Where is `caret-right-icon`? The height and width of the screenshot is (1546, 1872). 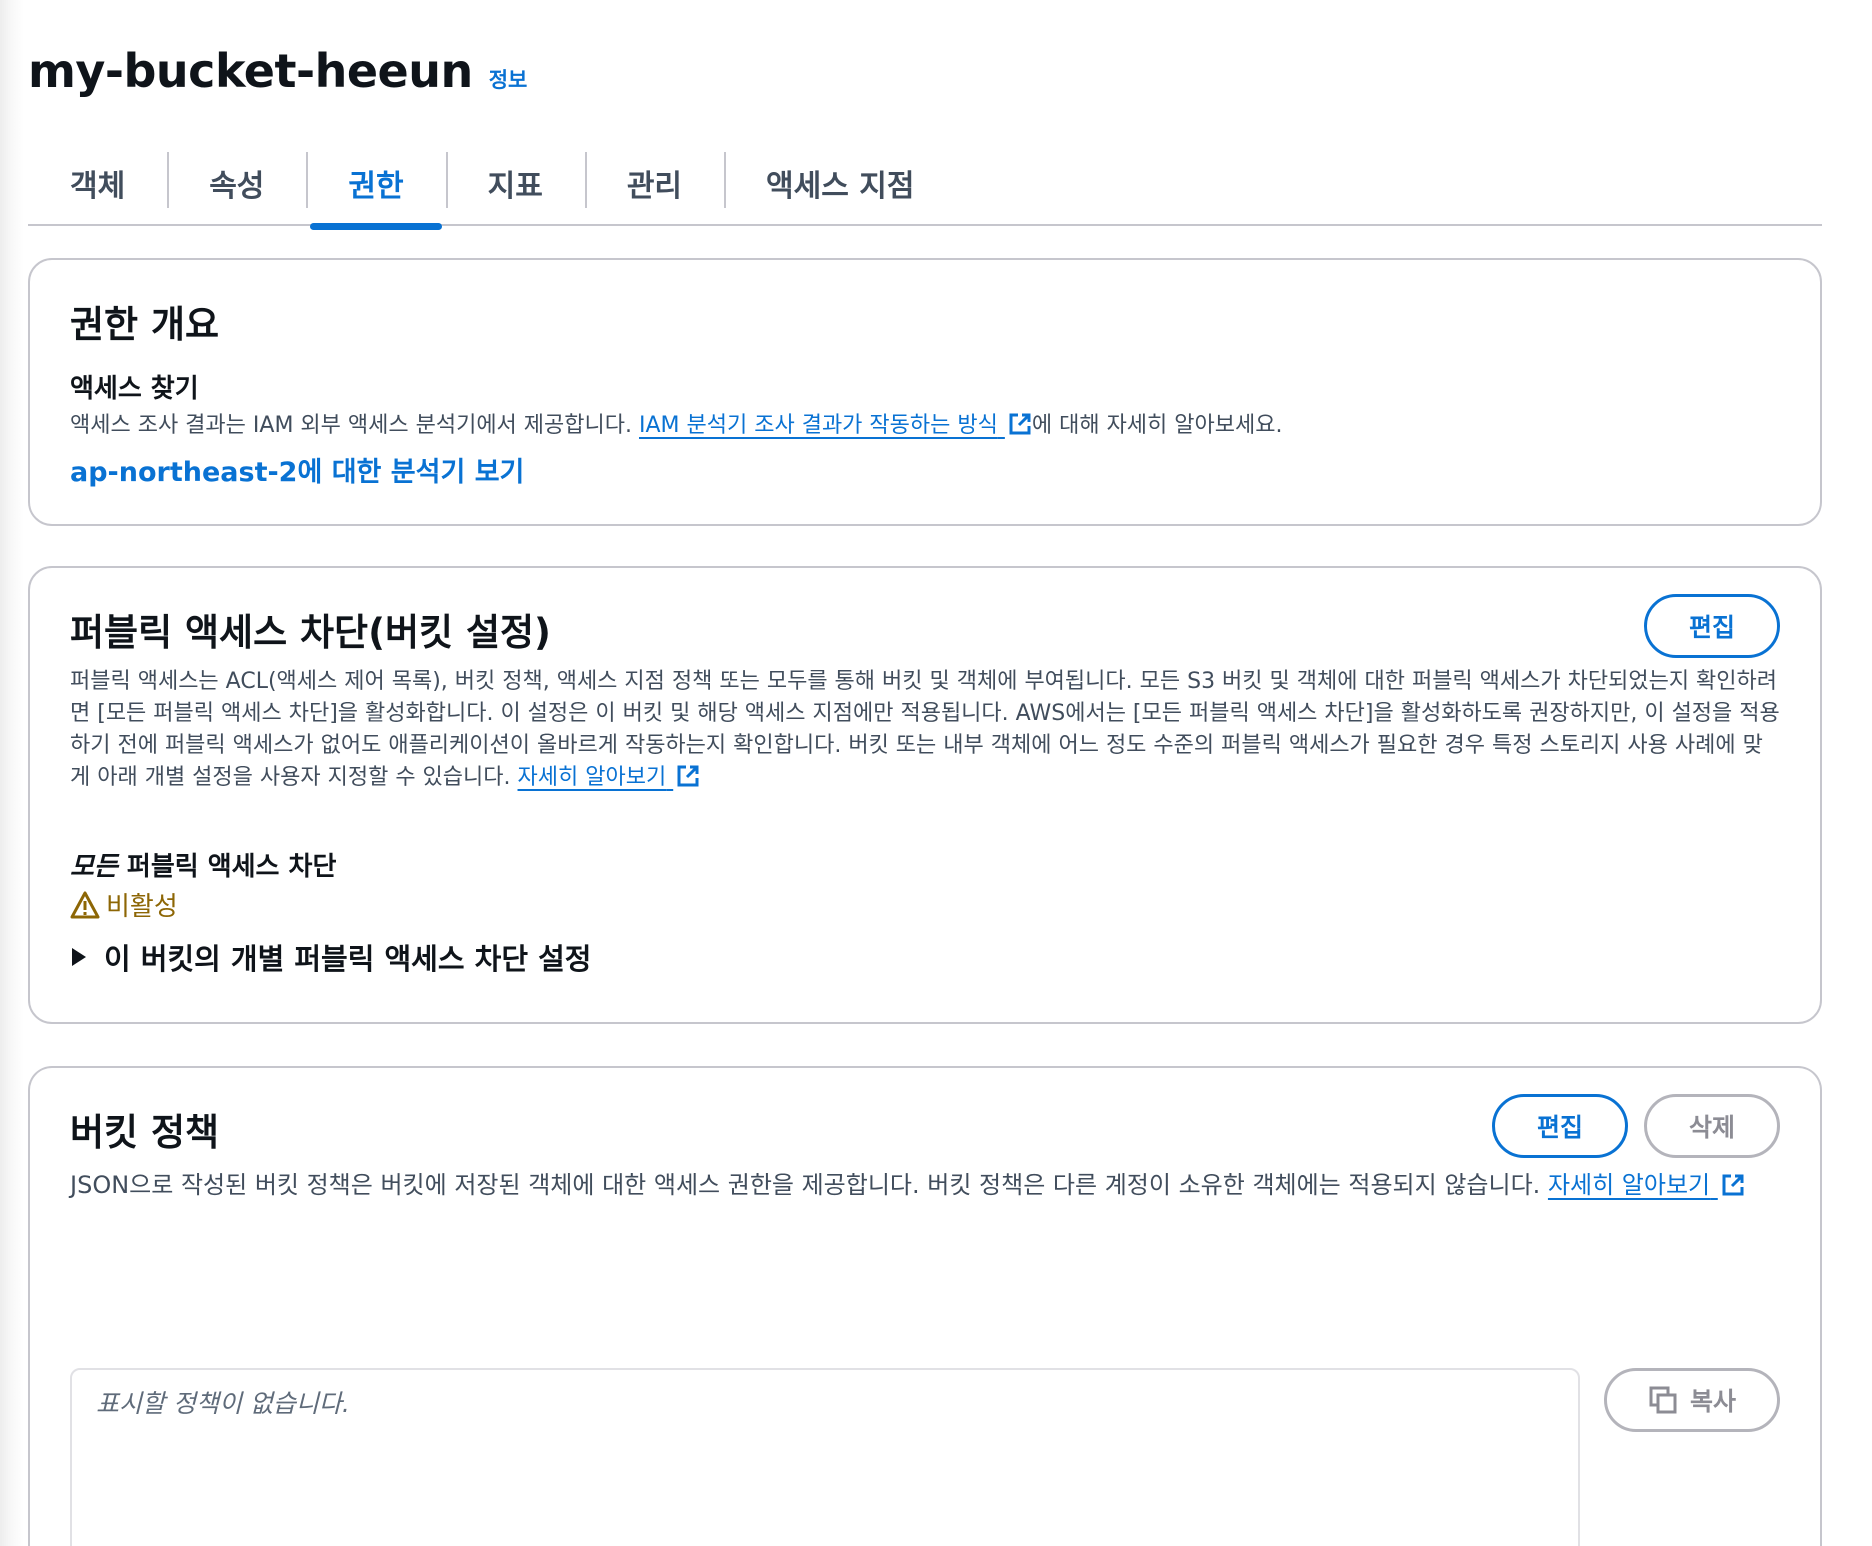
caret-right-icon is located at coordinates (79, 957).